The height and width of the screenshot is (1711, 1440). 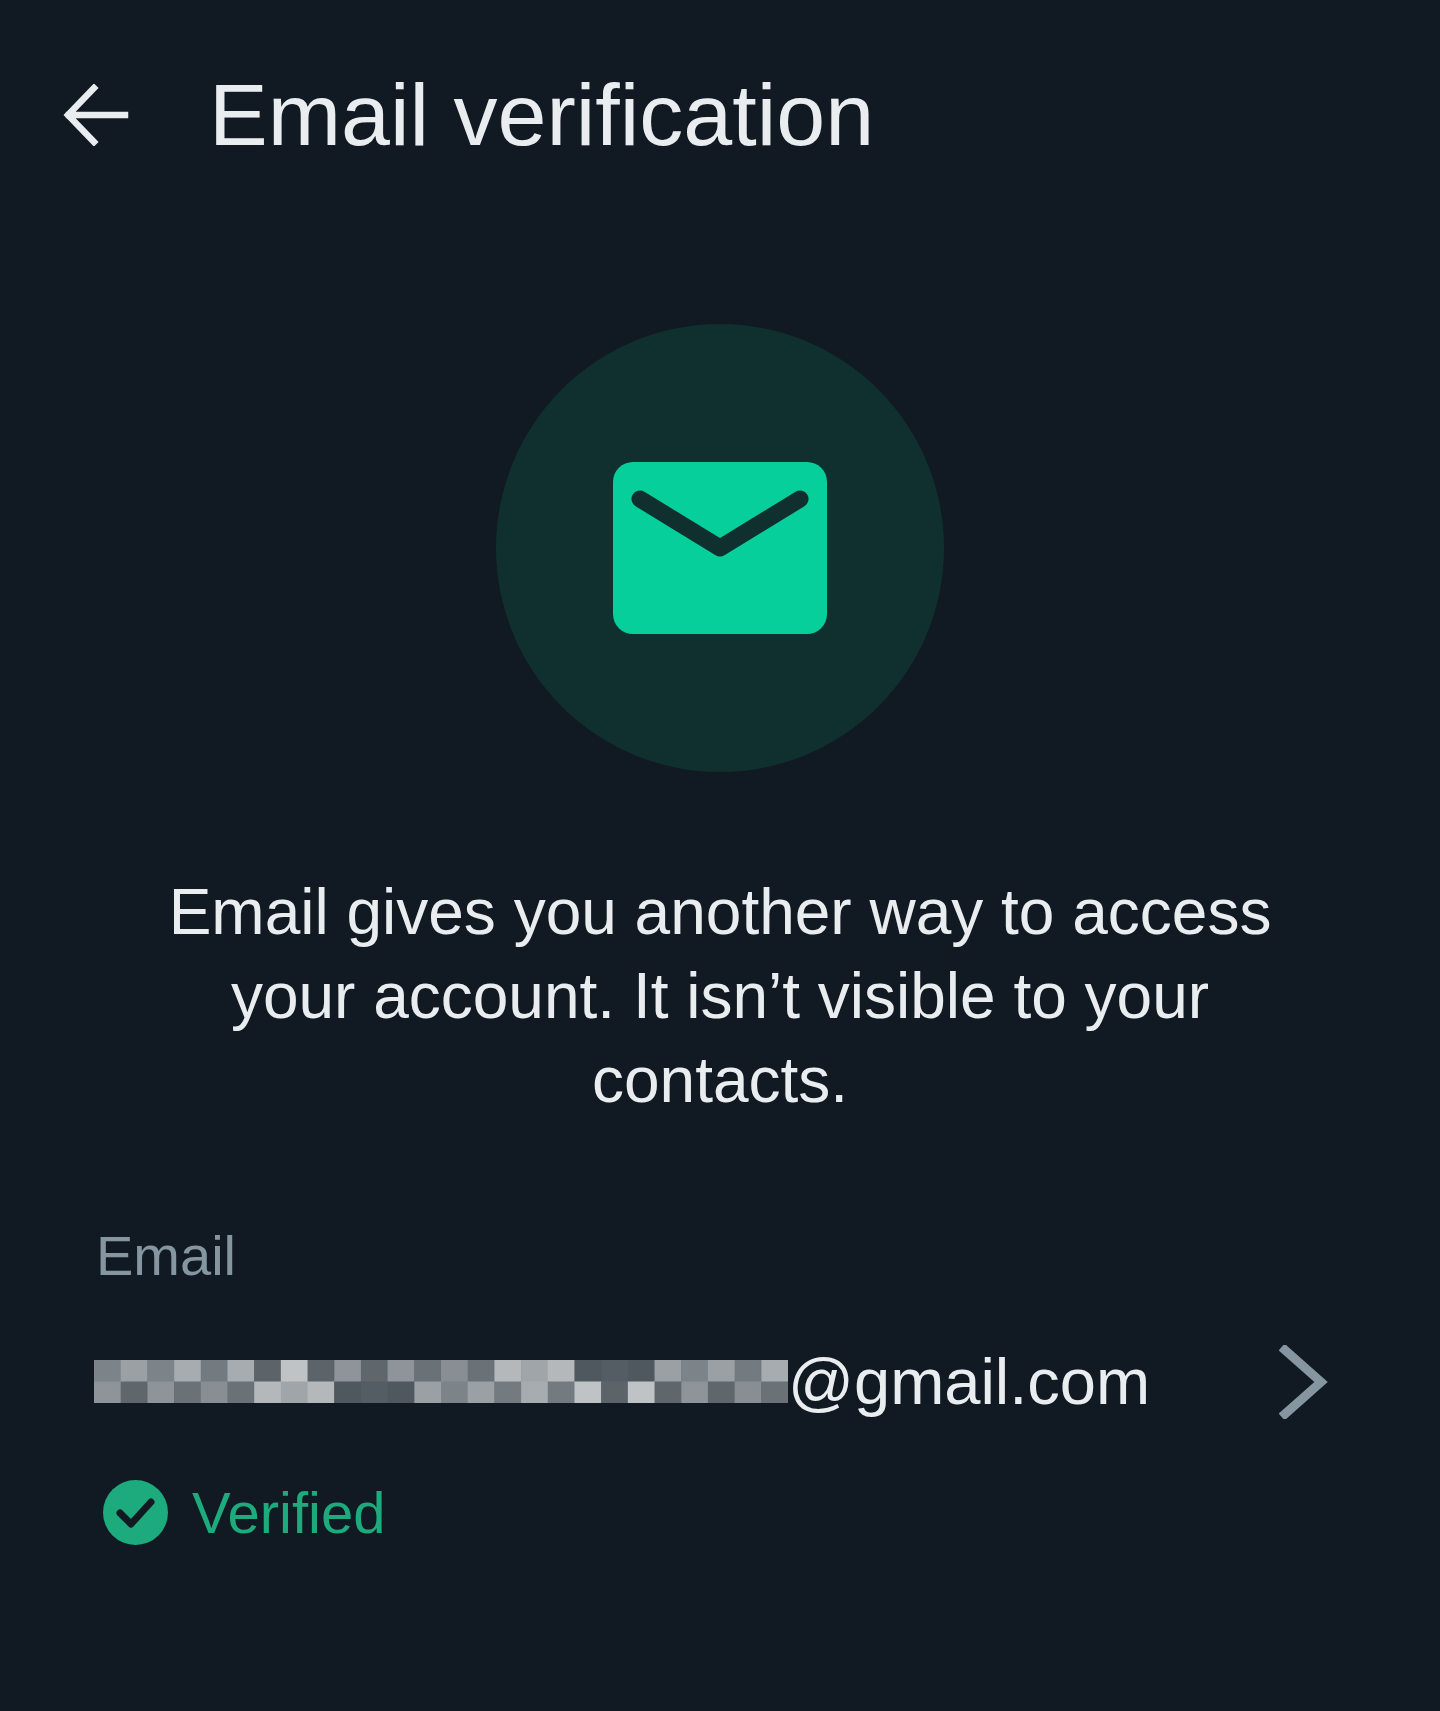 I want to click on envelope-icon, so click(x=720, y=547).